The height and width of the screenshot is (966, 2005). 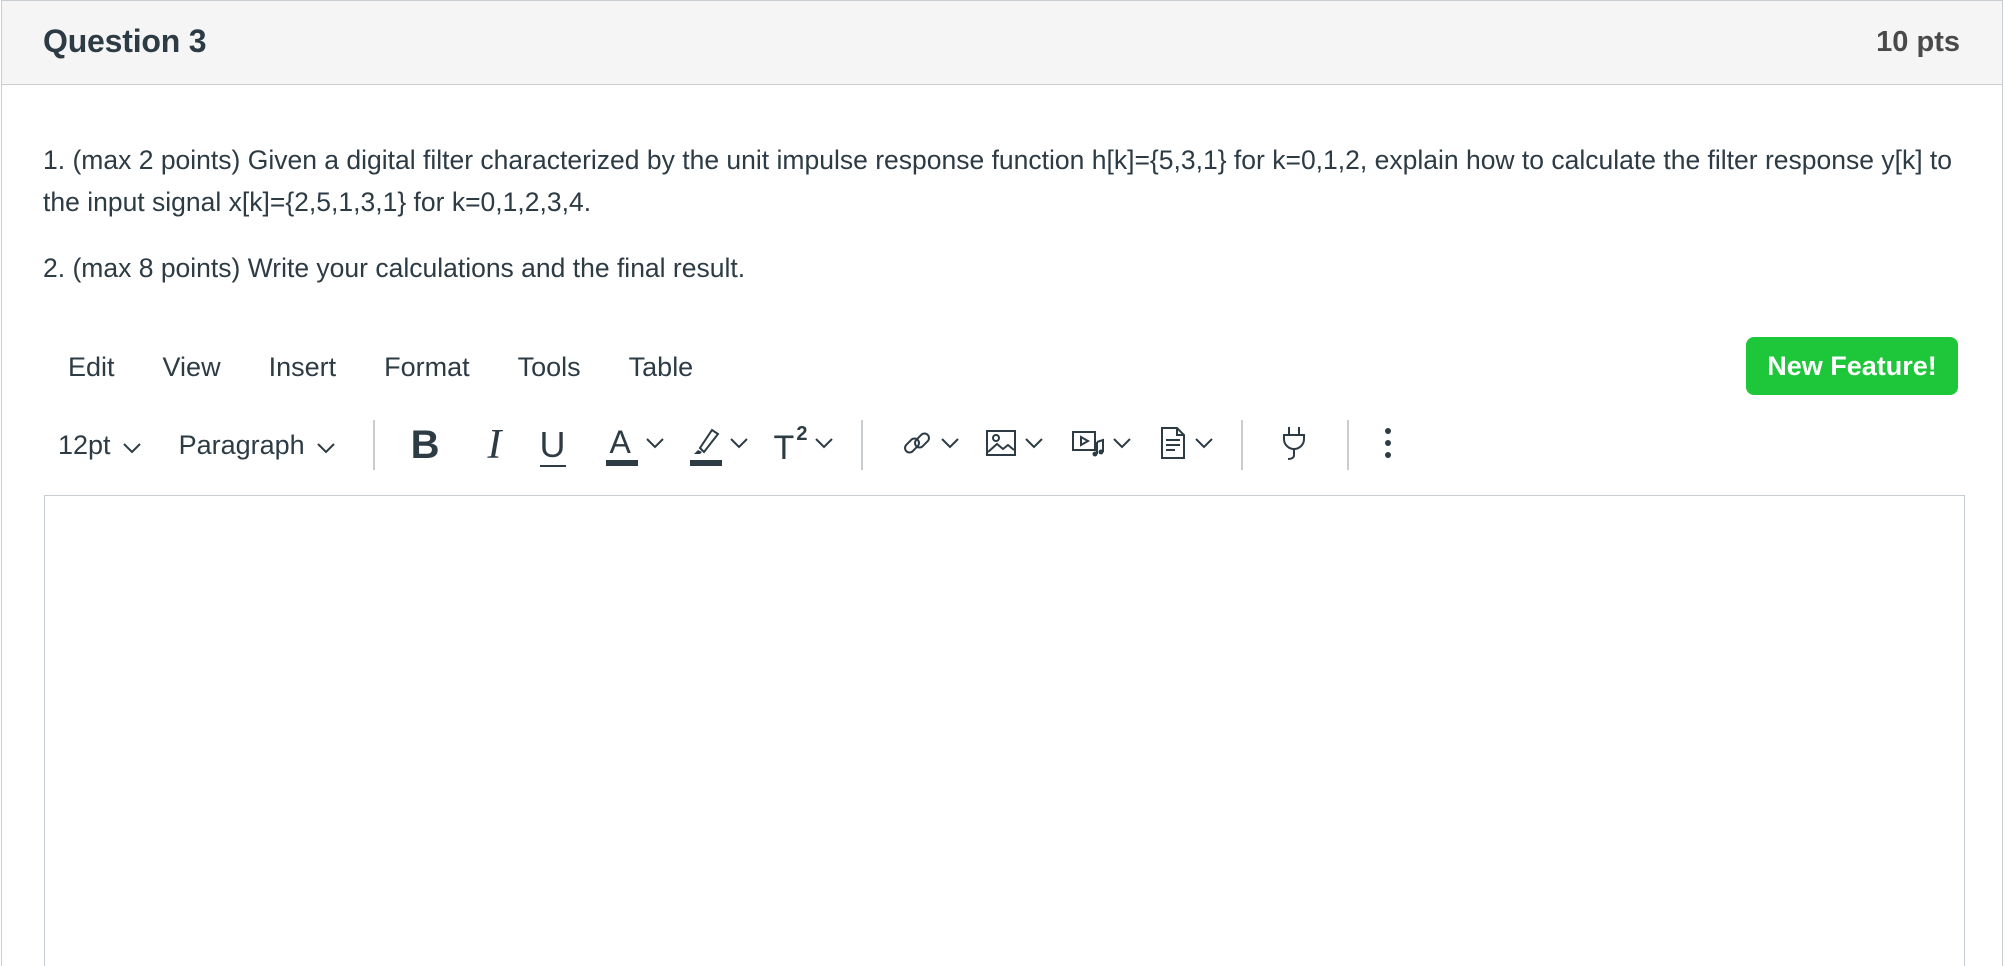 What do you see at coordinates (91, 367) in the screenshot?
I see `menu-edit: Edit` at bounding box center [91, 367].